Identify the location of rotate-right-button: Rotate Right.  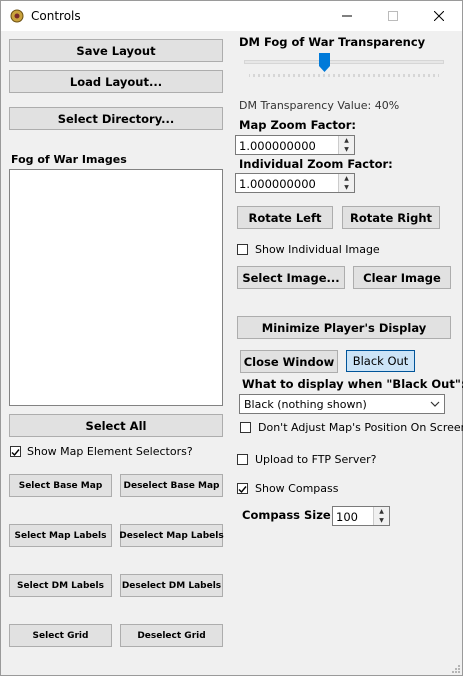
(391, 217).